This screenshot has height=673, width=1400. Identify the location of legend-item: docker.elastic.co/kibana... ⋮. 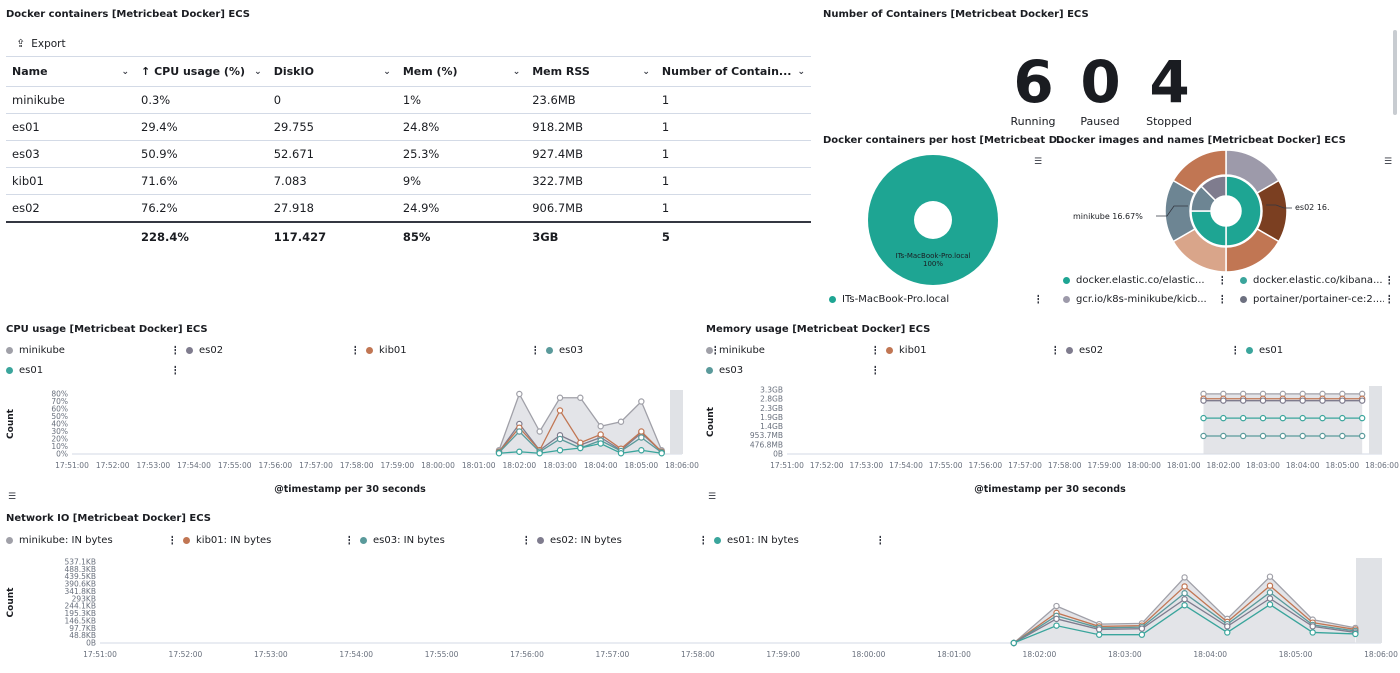
(1315, 280).